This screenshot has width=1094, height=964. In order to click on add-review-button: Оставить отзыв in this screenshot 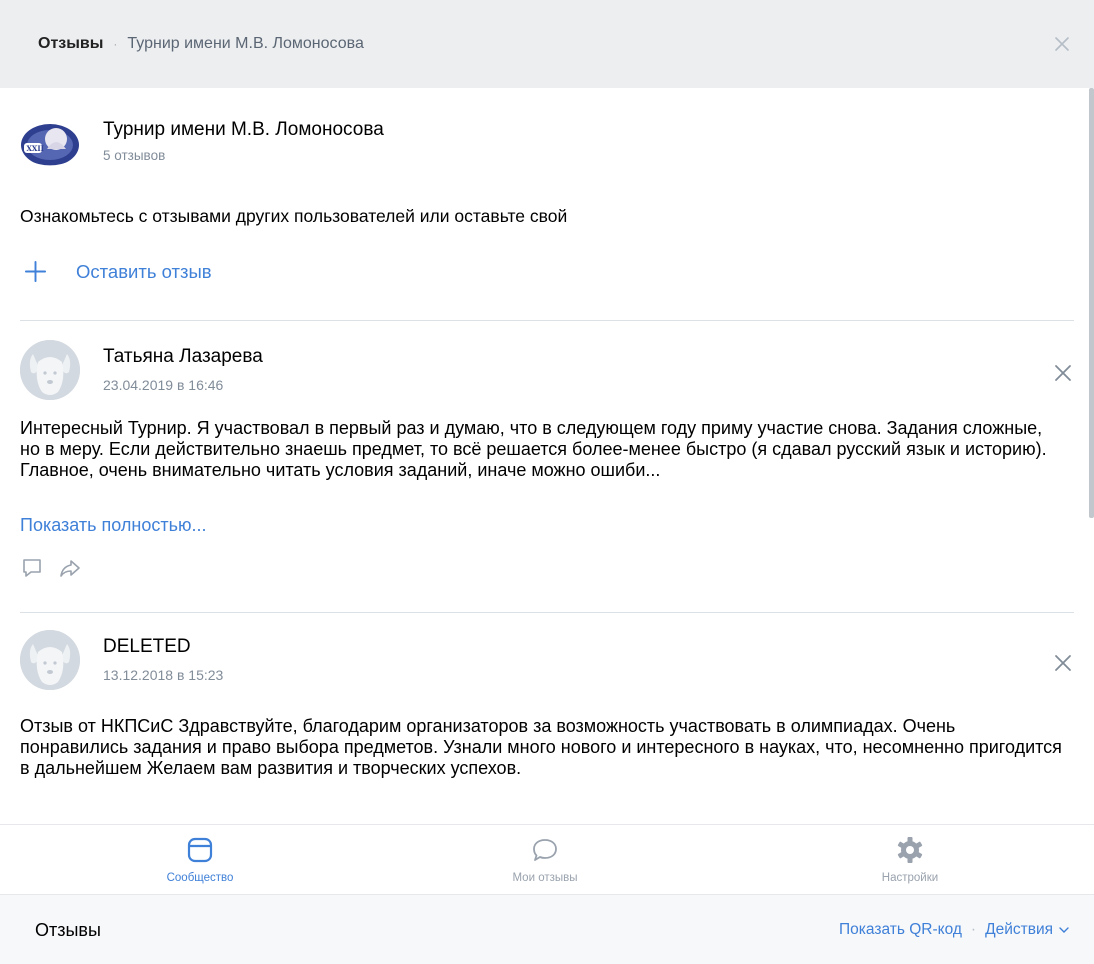, I will do `click(118, 271)`.